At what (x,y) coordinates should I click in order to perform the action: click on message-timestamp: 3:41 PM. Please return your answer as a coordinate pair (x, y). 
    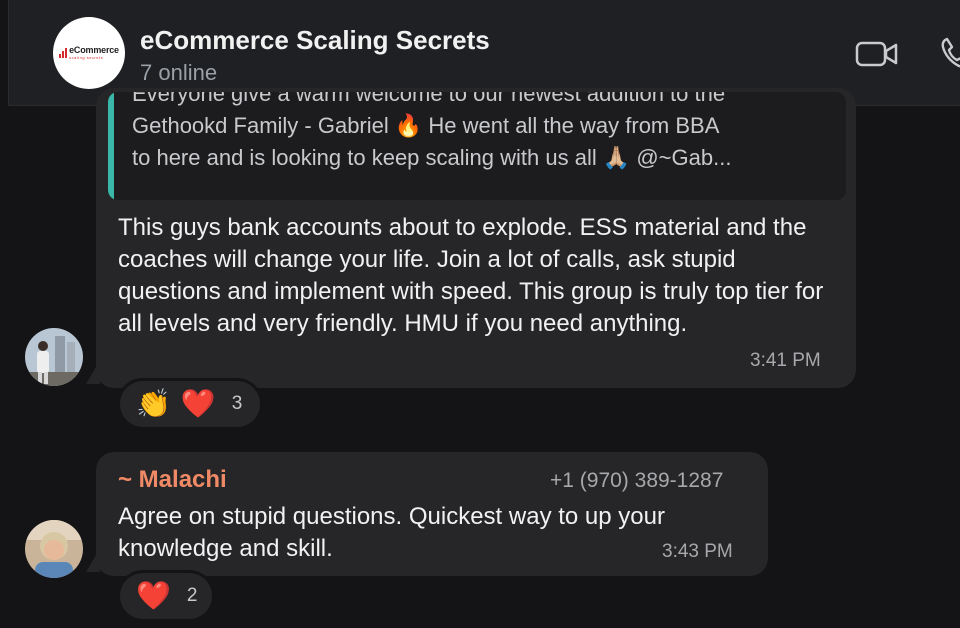
    Looking at the image, I should click on (785, 360).